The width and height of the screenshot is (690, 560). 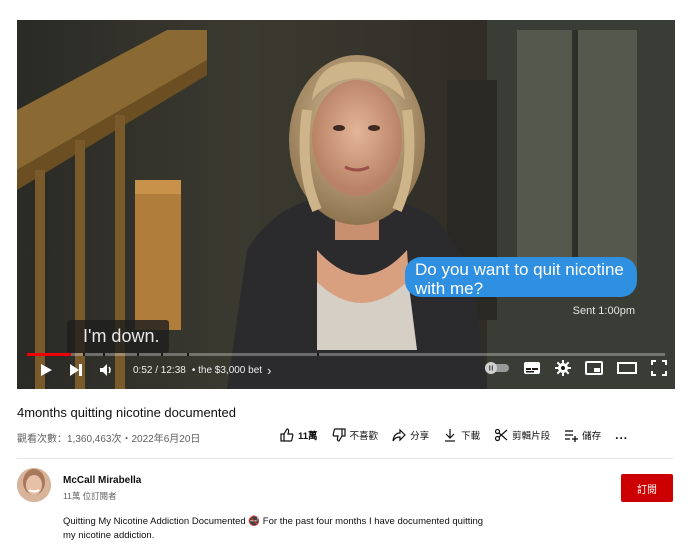 What do you see at coordinates (269, 370) in the screenshot?
I see `chapter-chevron-icon: ›` at bounding box center [269, 370].